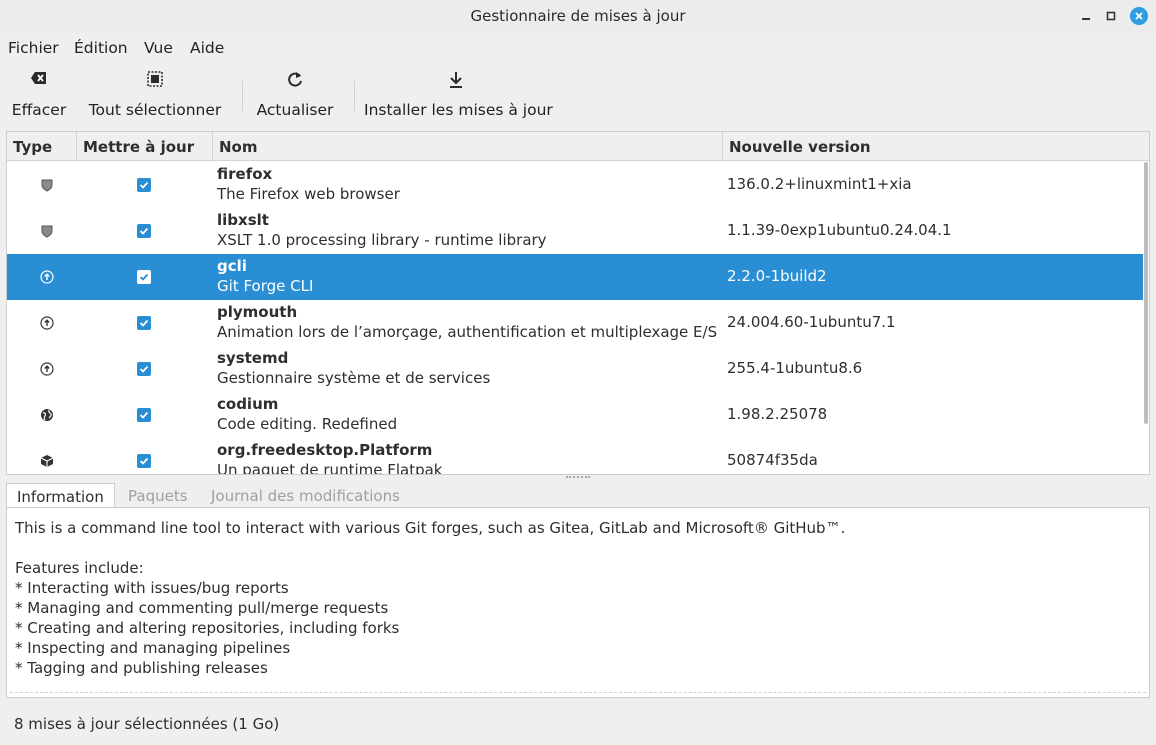  I want to click on column-update: Mettre à jour, so click(145, 146).